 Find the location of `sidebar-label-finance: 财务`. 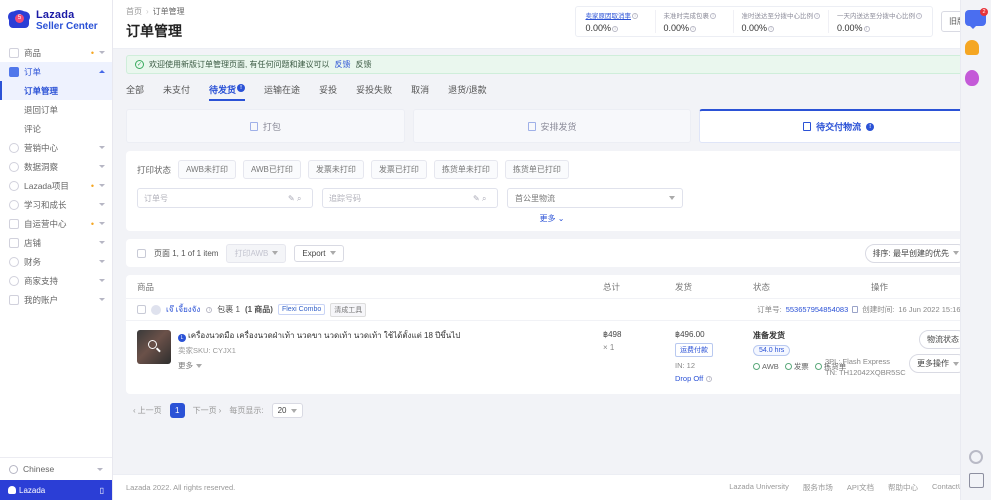

sidebar-label-finance: 财务 is located at coordinates (33, 261).